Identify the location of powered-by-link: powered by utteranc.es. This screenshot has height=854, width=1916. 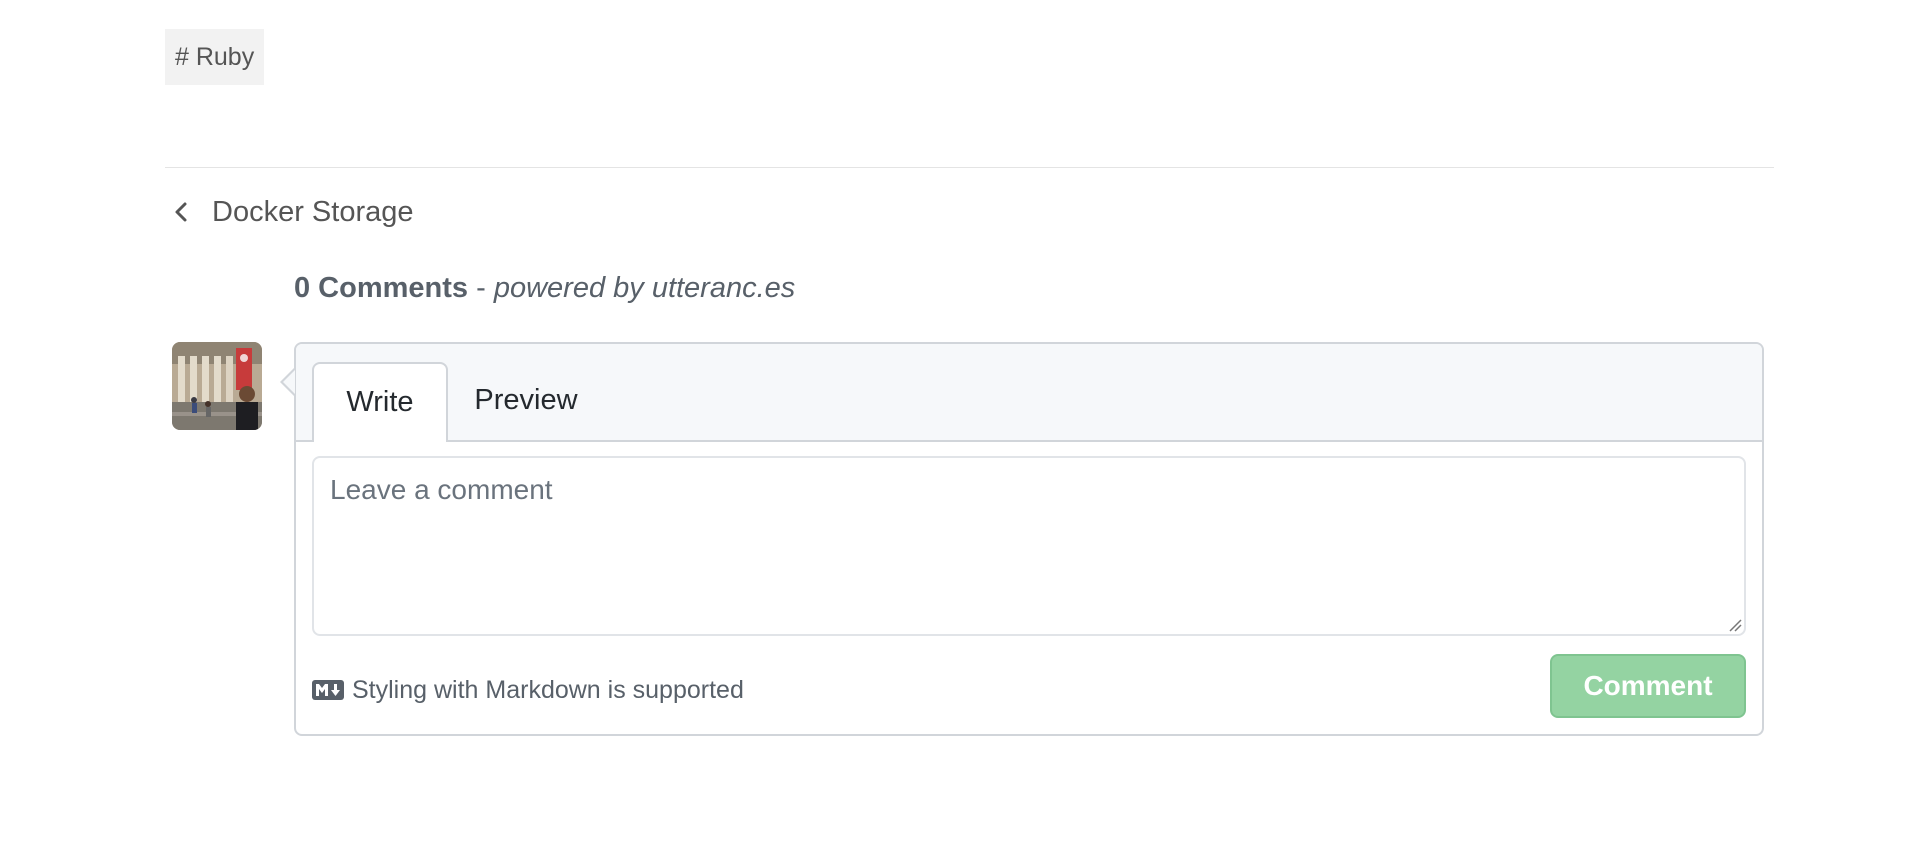
(644, 288).